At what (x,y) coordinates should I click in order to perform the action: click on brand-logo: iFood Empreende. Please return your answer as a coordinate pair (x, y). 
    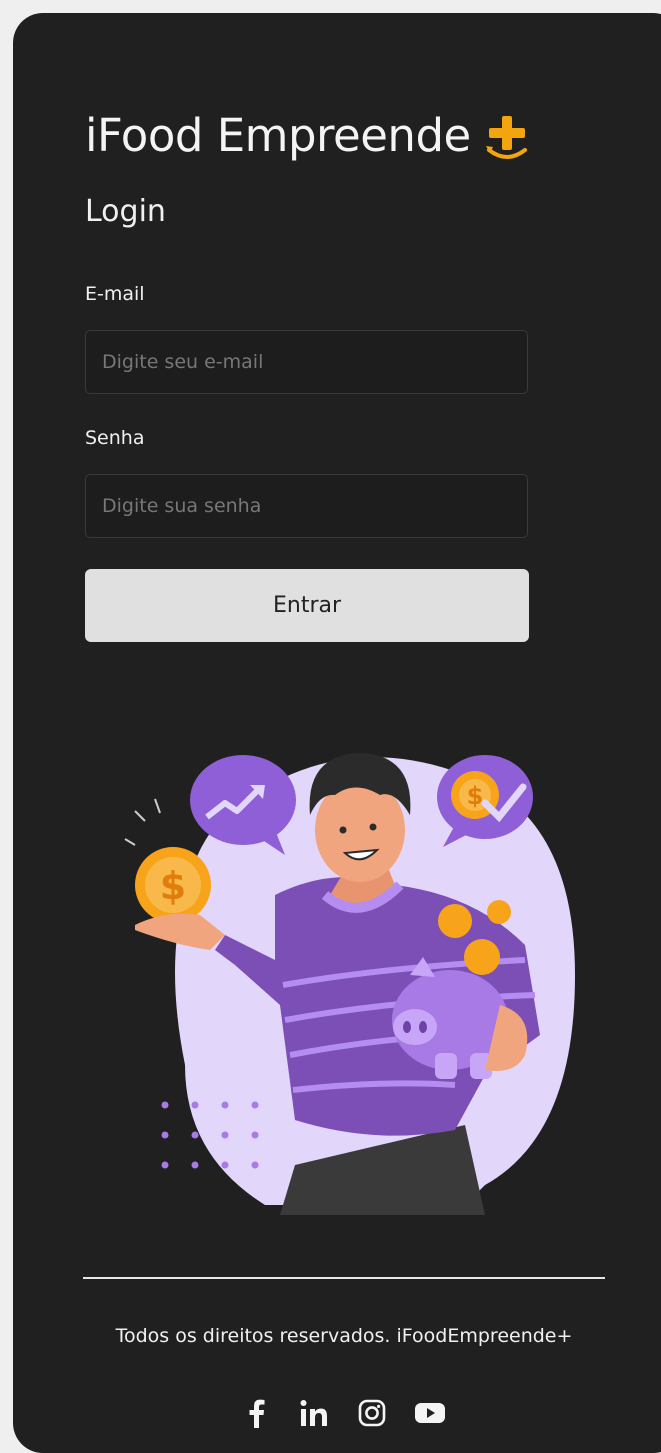
    Looking at the image, I should click on (307, 135).